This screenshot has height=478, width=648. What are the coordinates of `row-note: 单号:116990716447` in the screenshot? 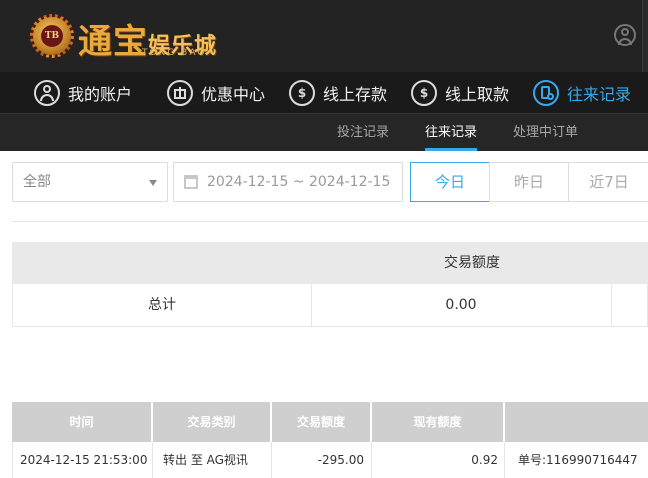 It's located at (578, 460).